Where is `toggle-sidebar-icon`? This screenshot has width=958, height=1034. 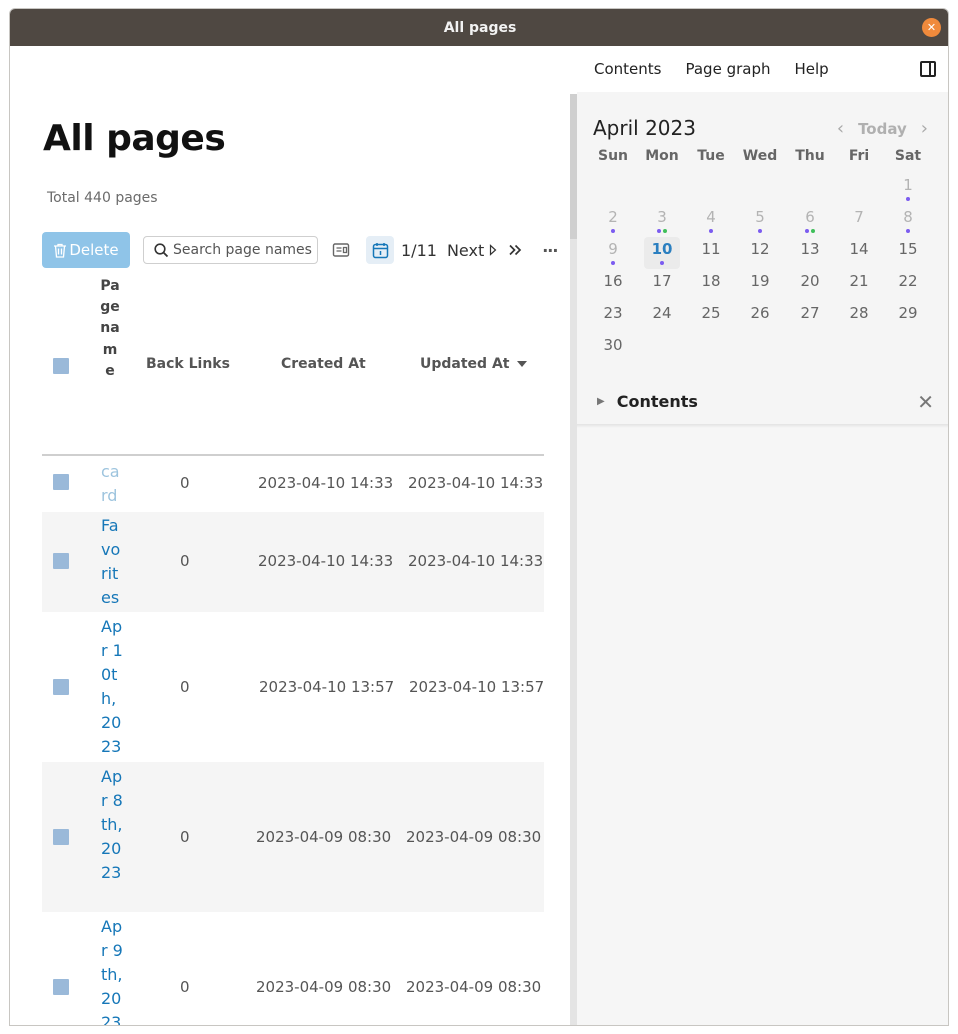
toggle-sidebar-icon is located at coordinates (928, 69).